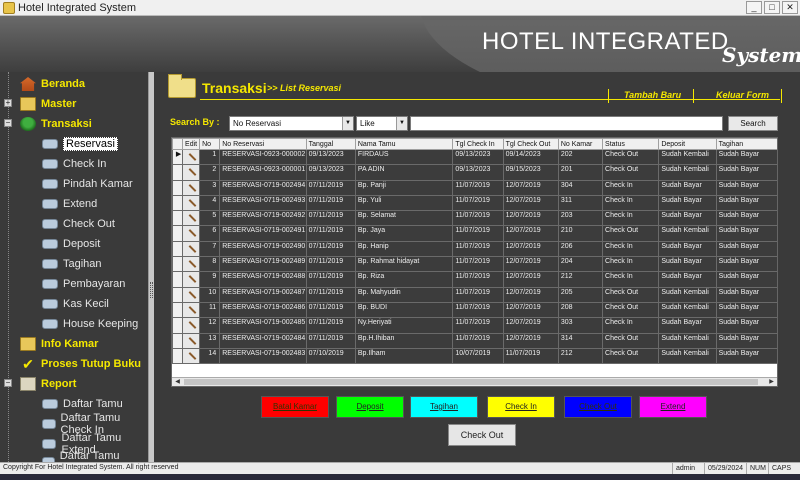 This screenshot has height=480, width=800. I want to click on sidebar-item-pindah-kamar: Pindah Kamar, so click(87, 184).